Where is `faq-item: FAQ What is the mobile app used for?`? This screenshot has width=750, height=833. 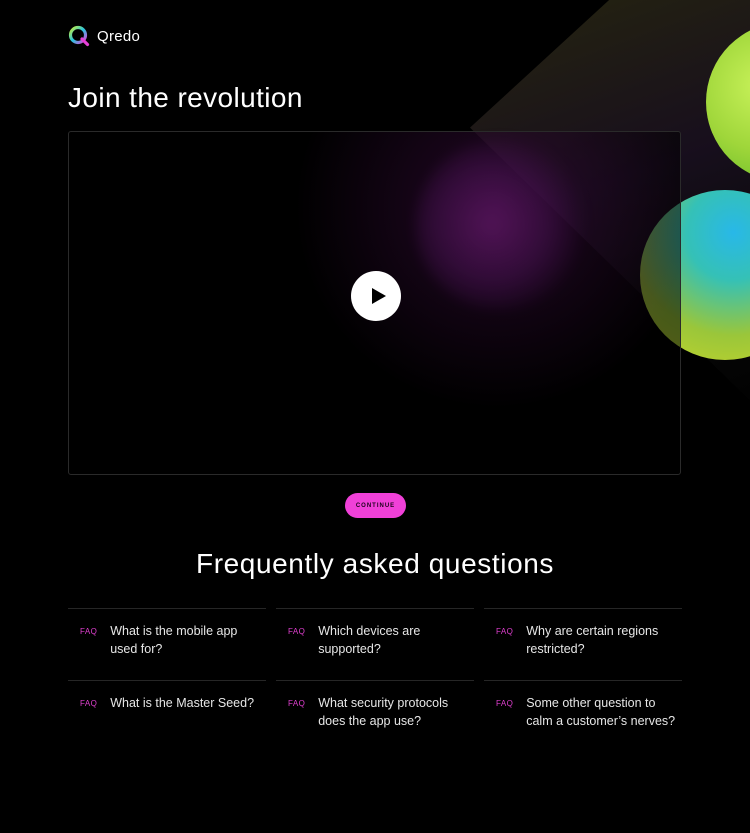
faq-item: FAQ What is the mobile app used for? is located at coordinates (167, 644).